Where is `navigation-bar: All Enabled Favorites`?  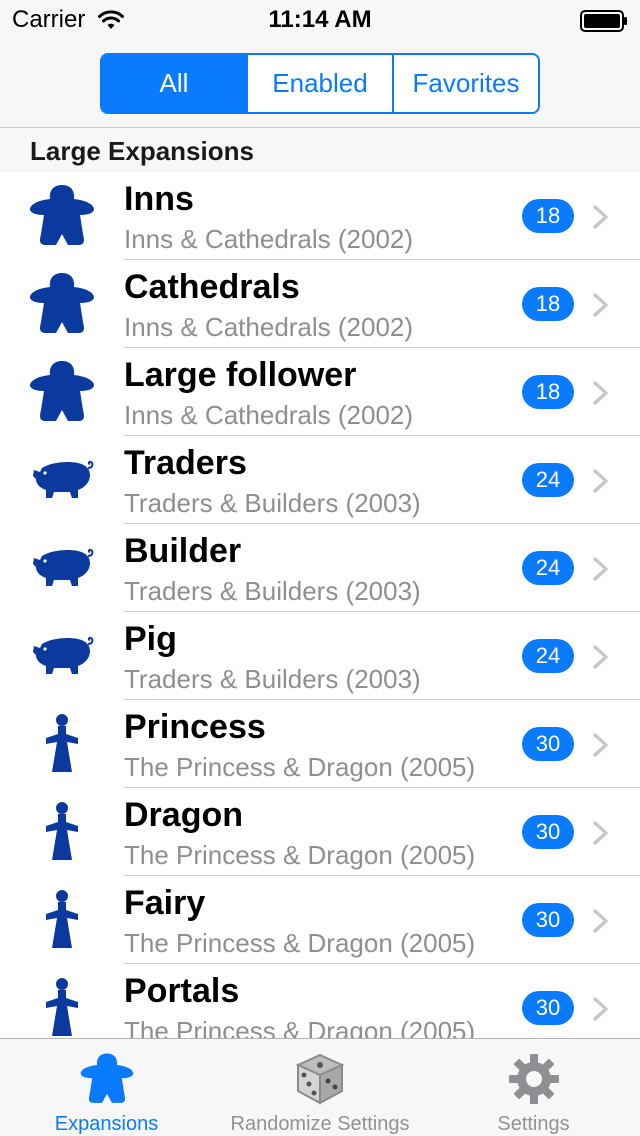 navigation-bar: All Enabled Favorites is located at coordinates (320, 84).